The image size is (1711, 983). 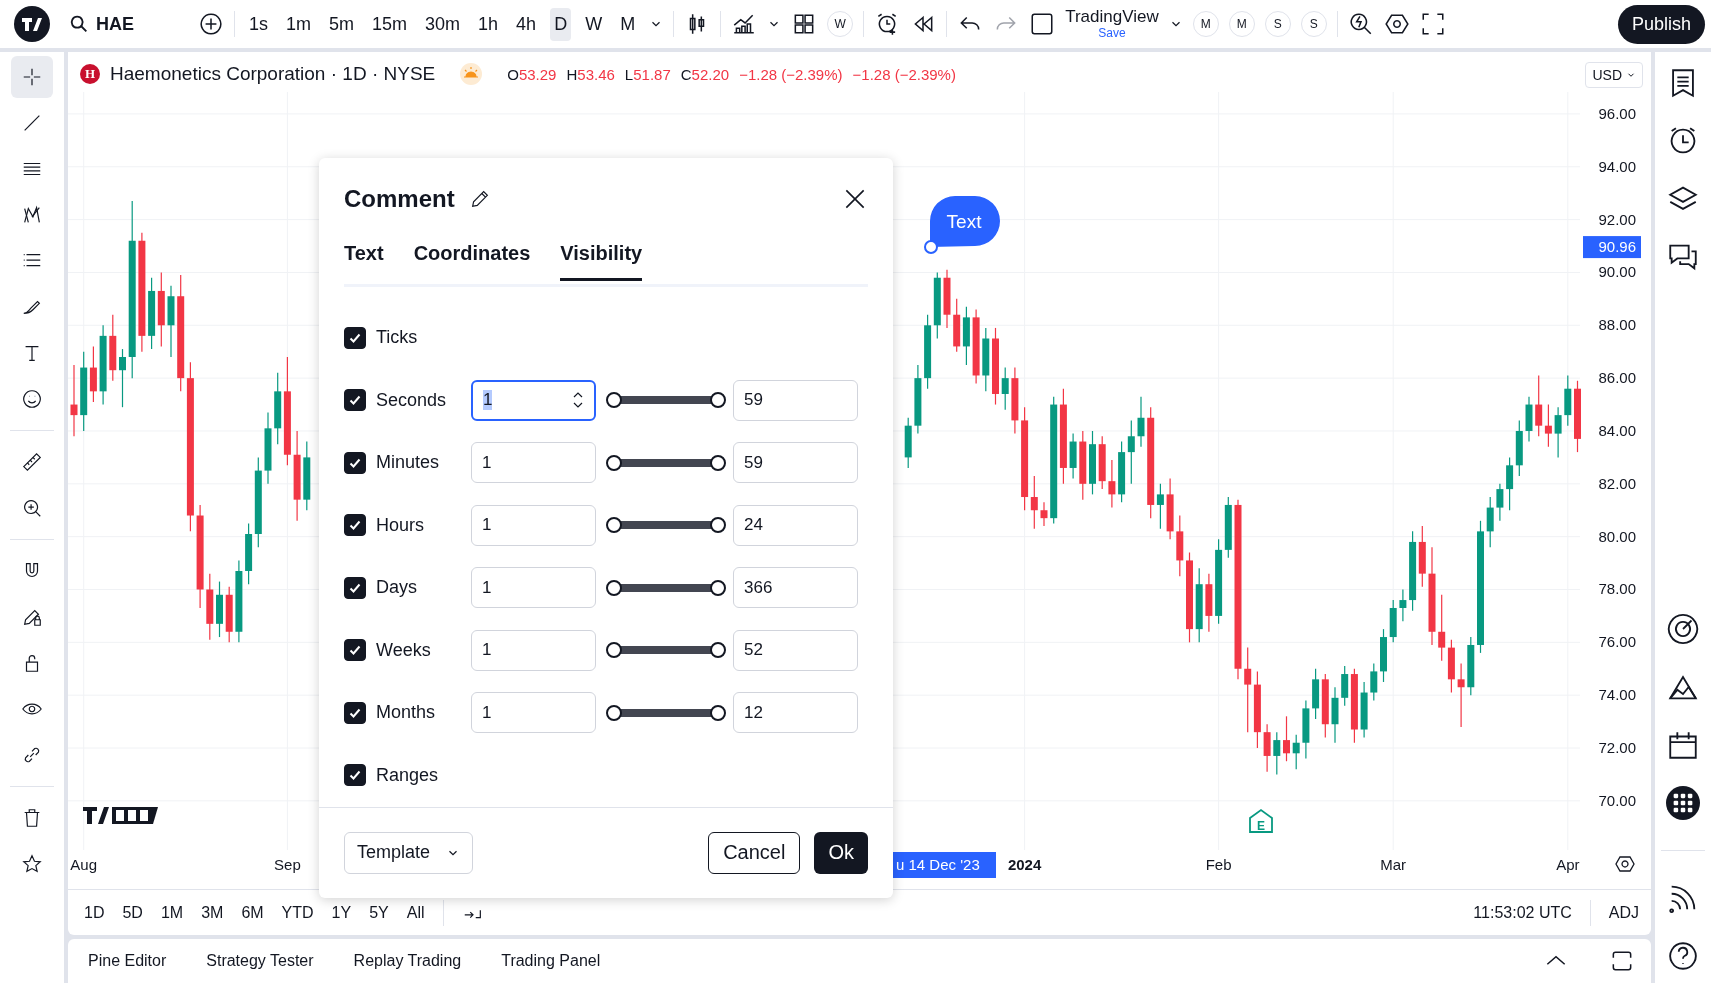 What do you see at coordinates (258, 24) in the screenshot?
I see `timeframe-button: 1s` at bounding box center [258, 24].